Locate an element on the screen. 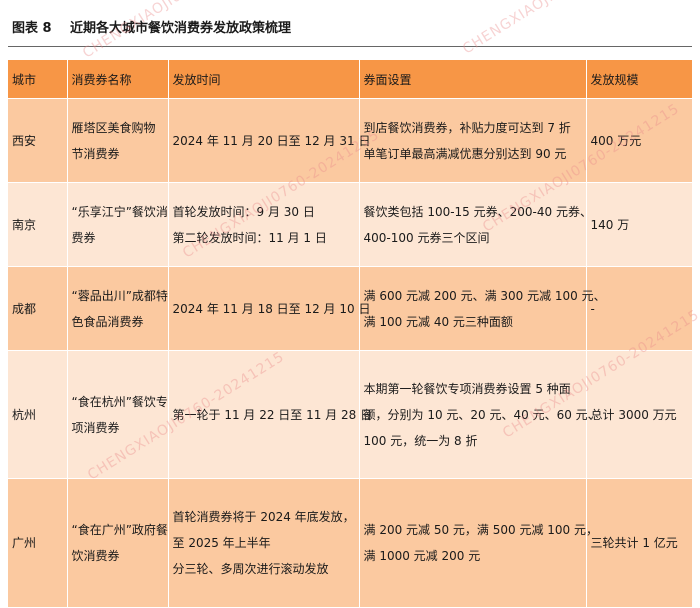 The width and height of the screenshot is (700, 608). cell-line: 餐饮类包括 100-15 元券、200-40 元券、 is located at coordinates (477, 211).